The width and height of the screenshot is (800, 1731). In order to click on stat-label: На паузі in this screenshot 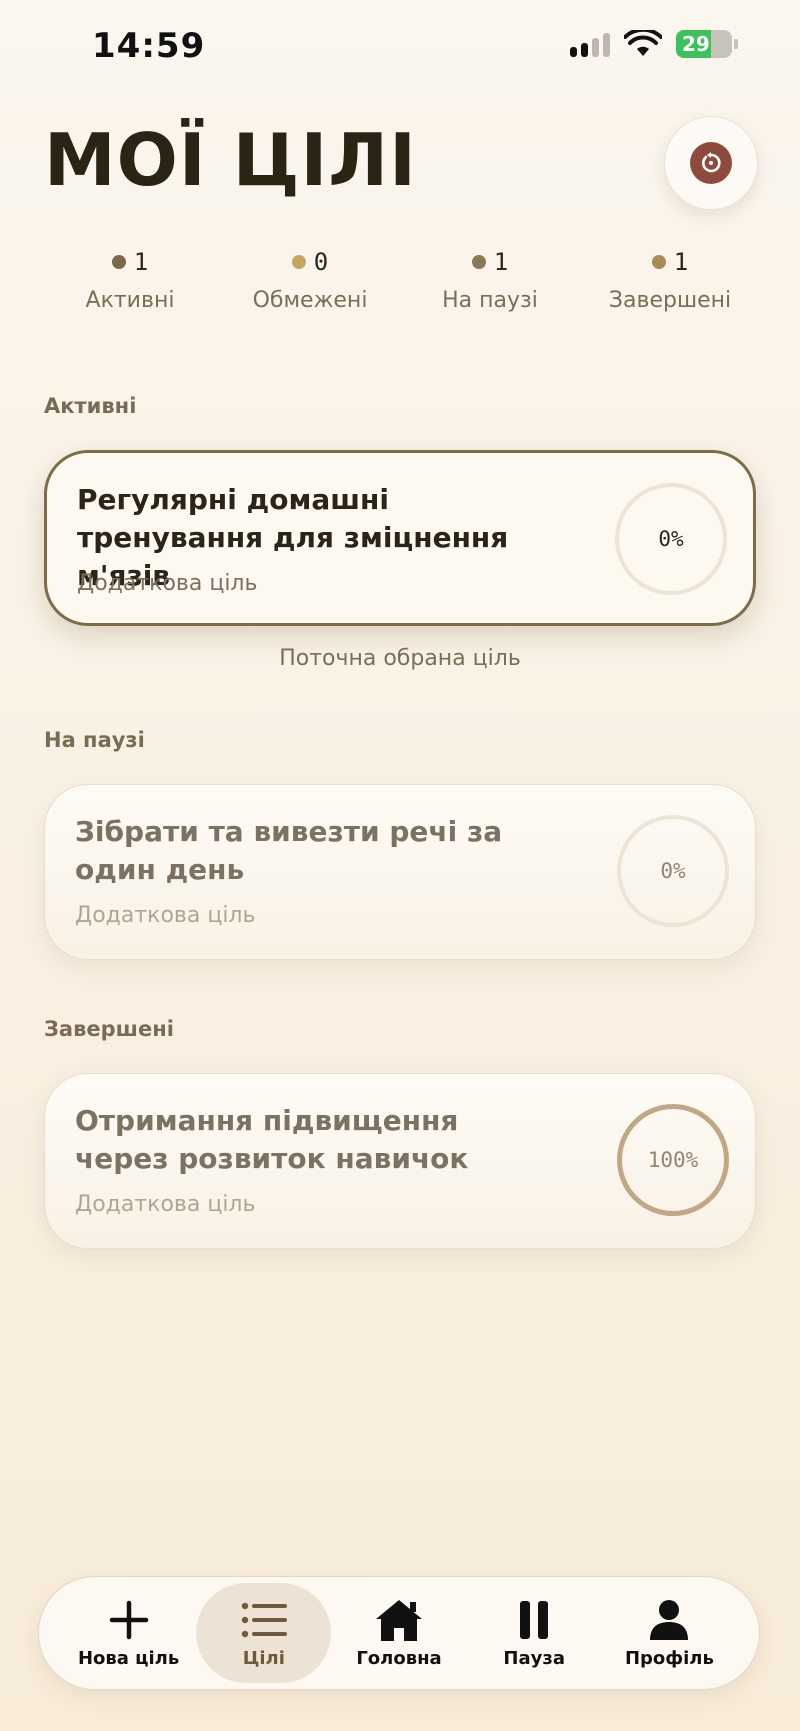, I will do `click(490, 300)`.